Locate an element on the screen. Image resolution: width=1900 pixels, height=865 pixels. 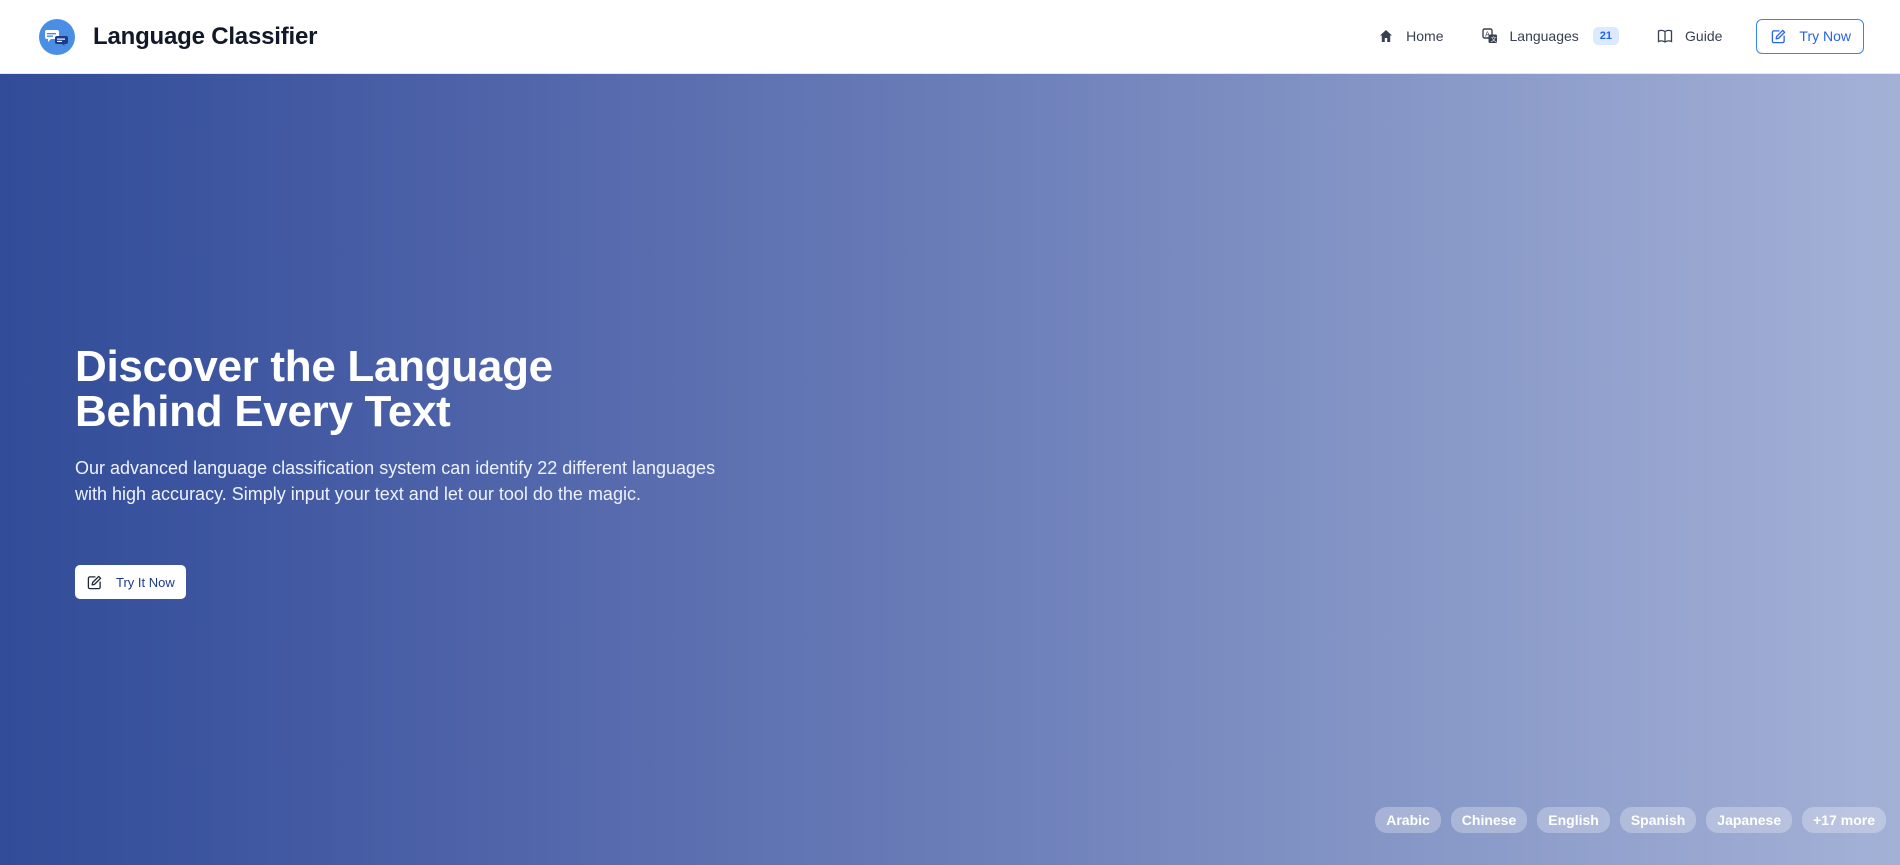
home-icon is located at coordinates (1386, 36).